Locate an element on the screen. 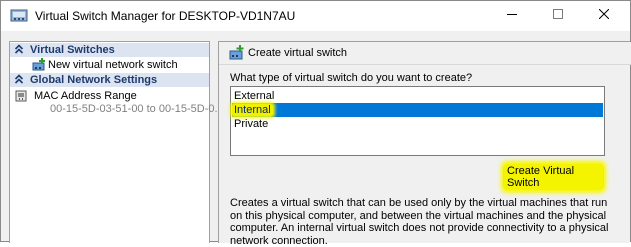  close-icon is located at coordinates (604, 15).